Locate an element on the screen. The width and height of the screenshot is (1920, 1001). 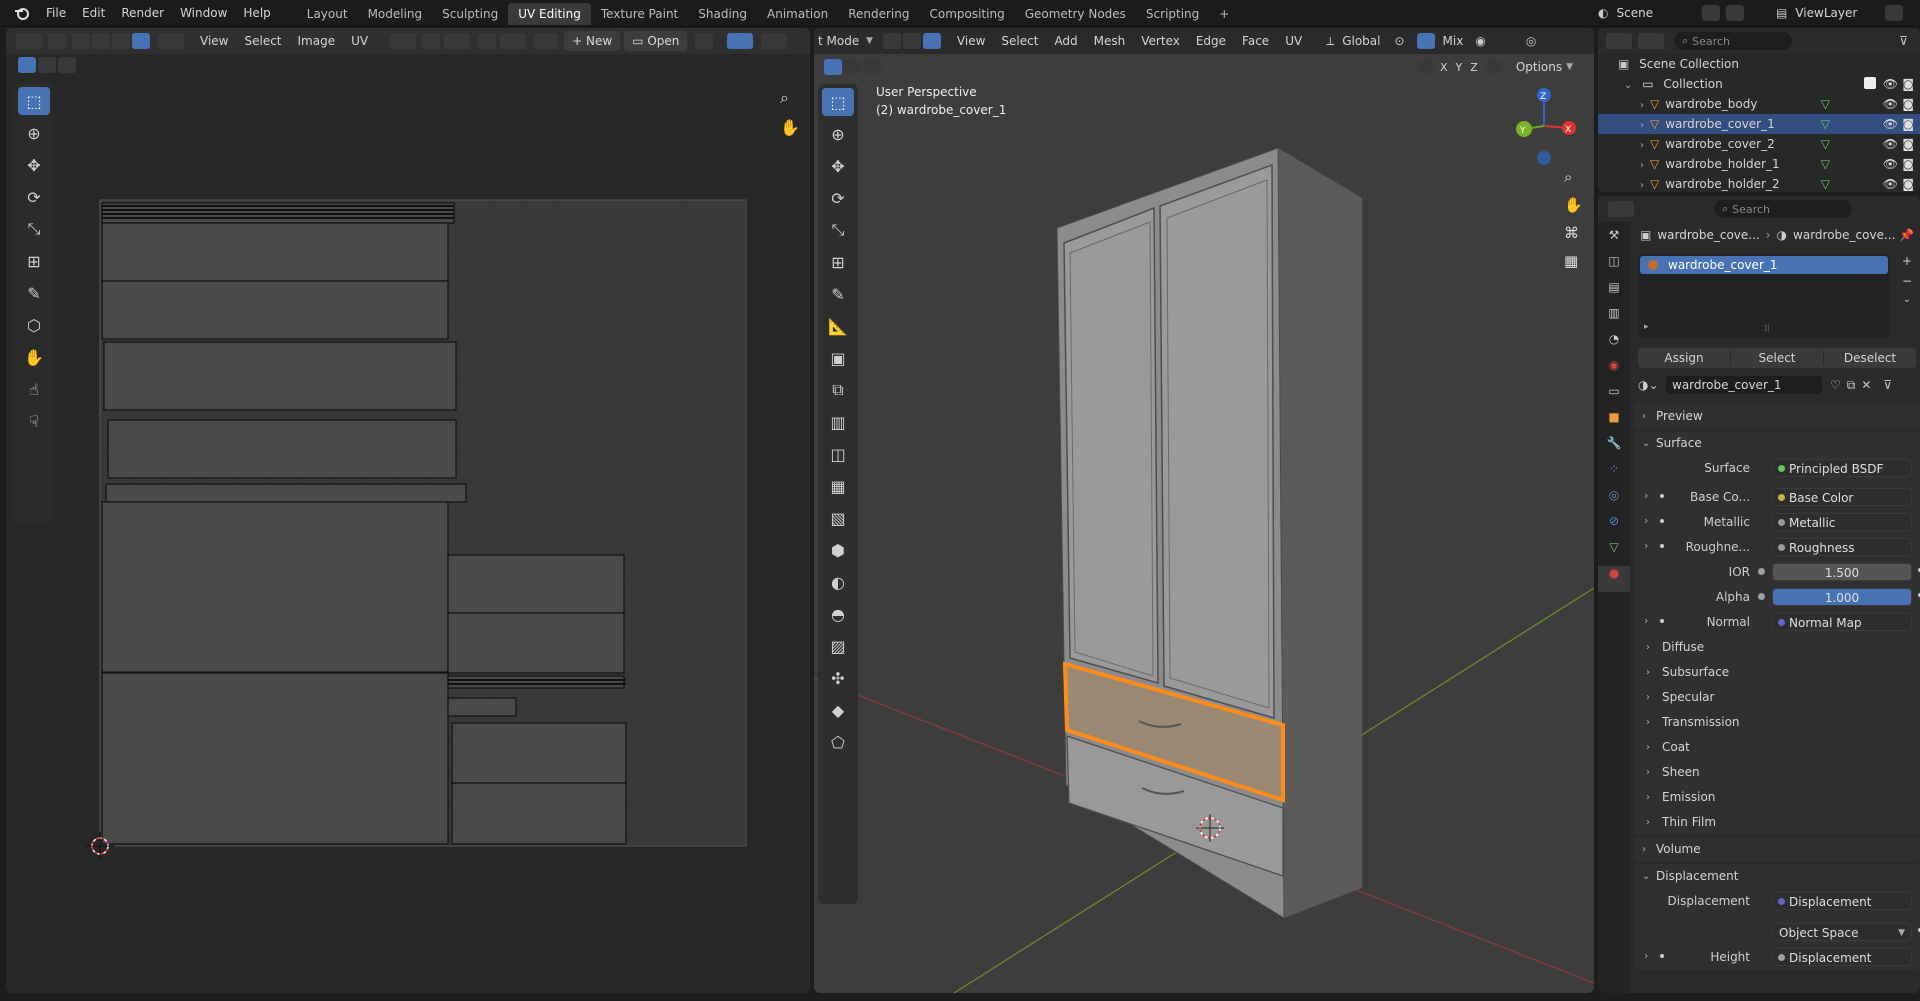
outliner-item: › ▽ wardrobe_body ▽ 👁 ◙ is located at coordinates (1759, 104).